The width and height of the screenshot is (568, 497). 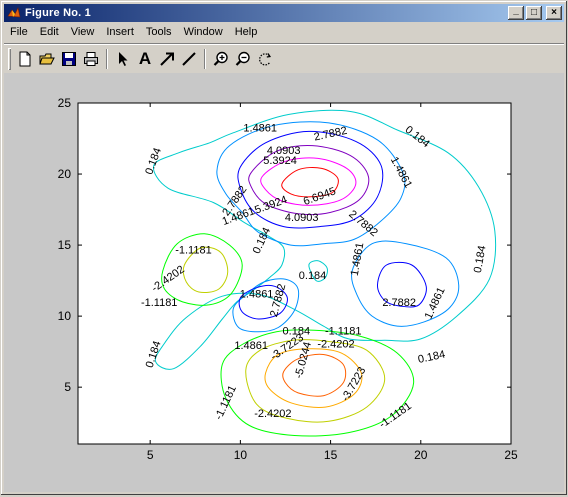 I want to click on y-tick-label: 10, so click(x=65, y=316).